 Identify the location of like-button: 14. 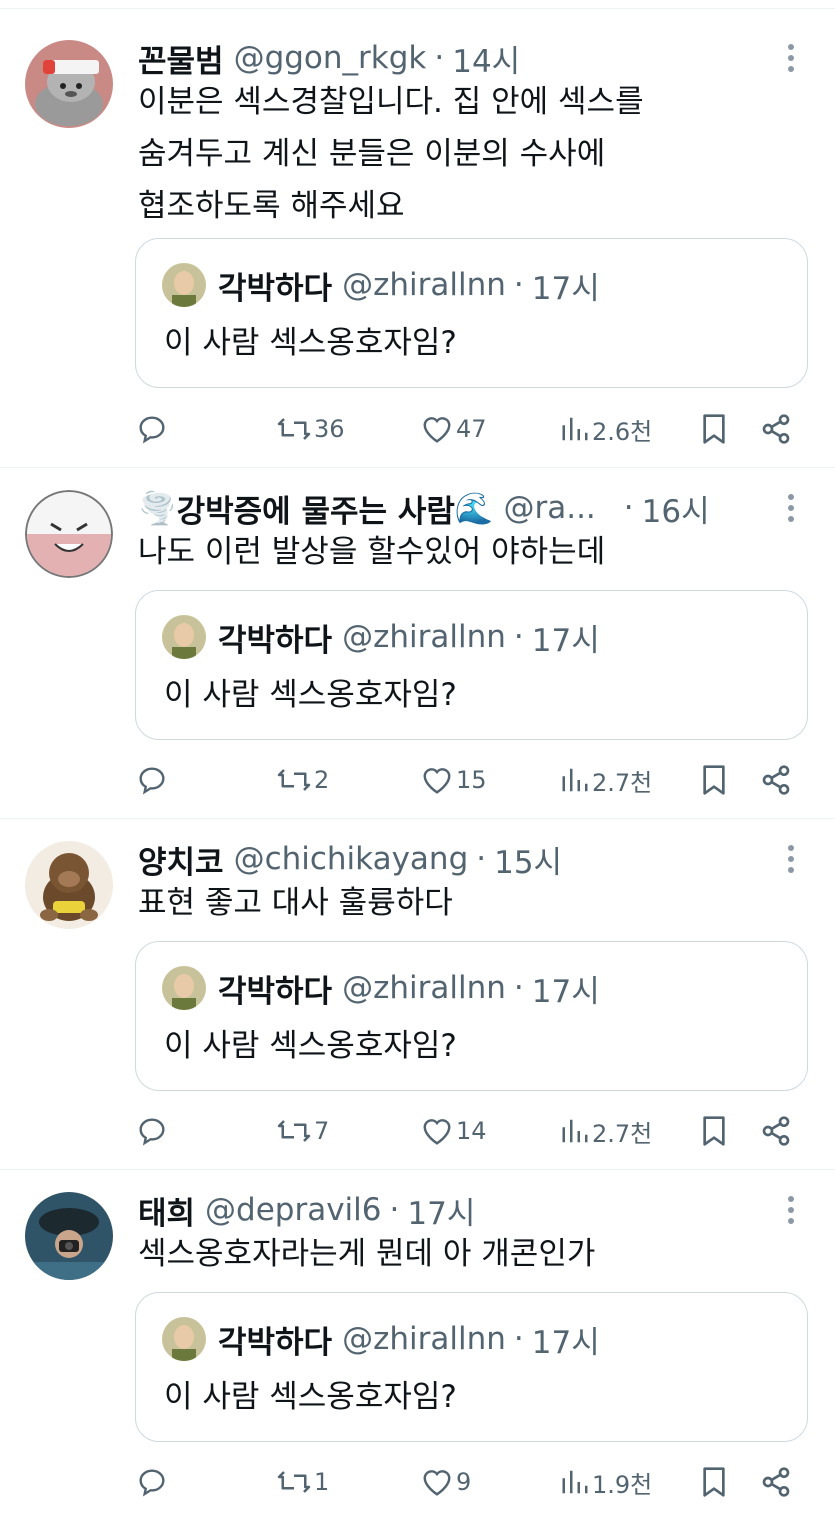
(453, 1131).